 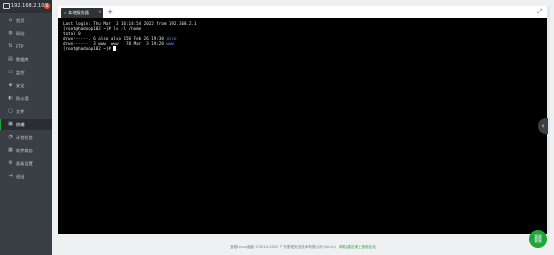 What do you see at coordinates (26, 46) in the screenshot?
I see `sidebar-item: ⇅ FTP` at bounding box center [26, 46].